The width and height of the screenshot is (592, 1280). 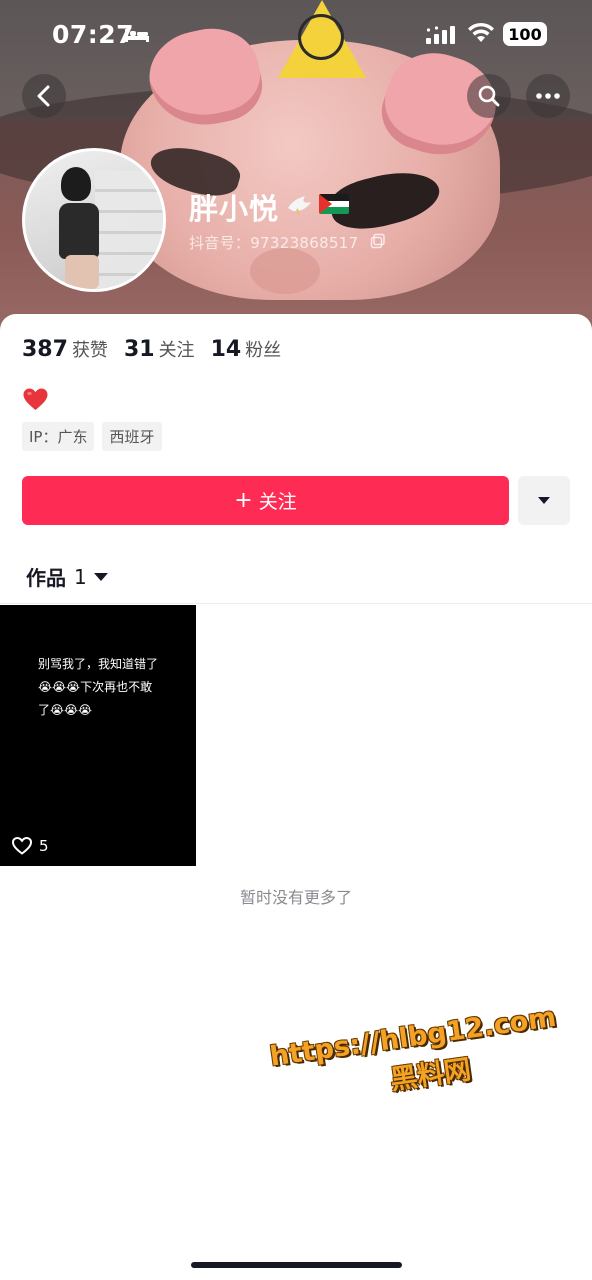 I want to click on battery-level: 100, so click(x=525, y=34).